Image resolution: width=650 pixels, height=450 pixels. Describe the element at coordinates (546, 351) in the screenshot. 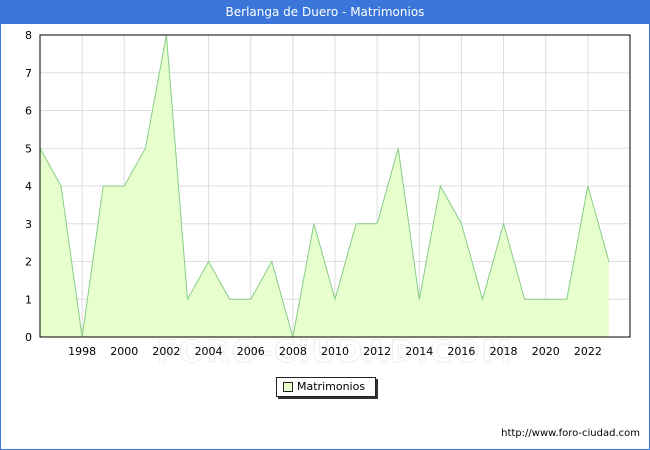

I see `x-tick-label: 2020` at that location.